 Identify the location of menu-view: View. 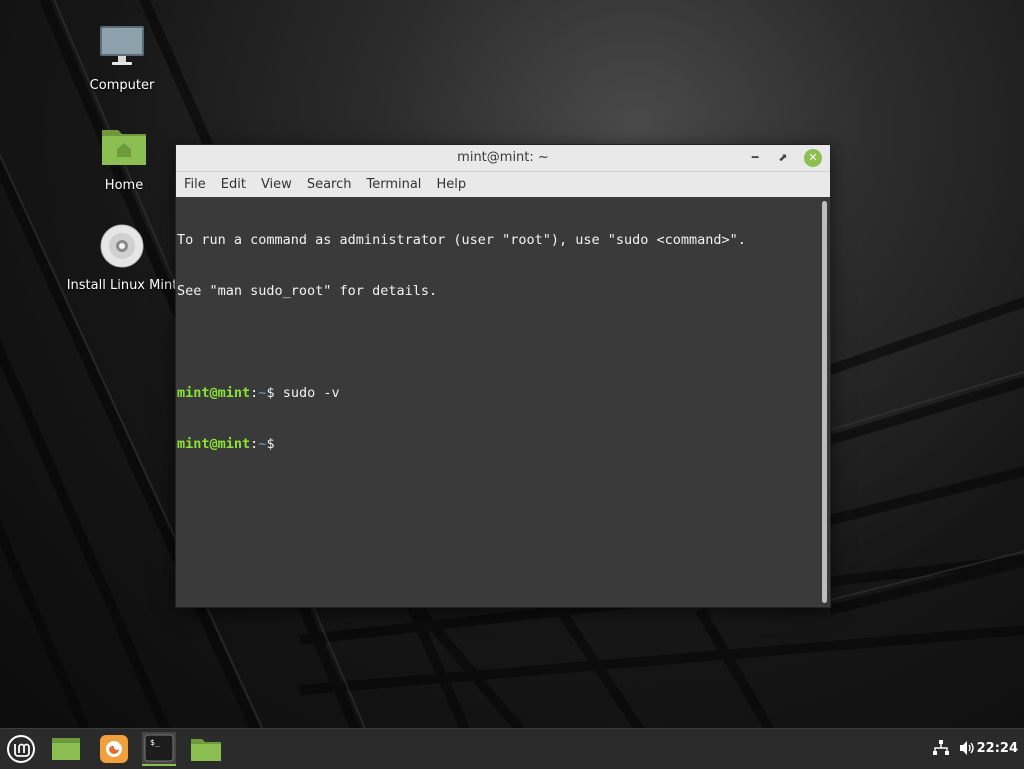
(276, 184).